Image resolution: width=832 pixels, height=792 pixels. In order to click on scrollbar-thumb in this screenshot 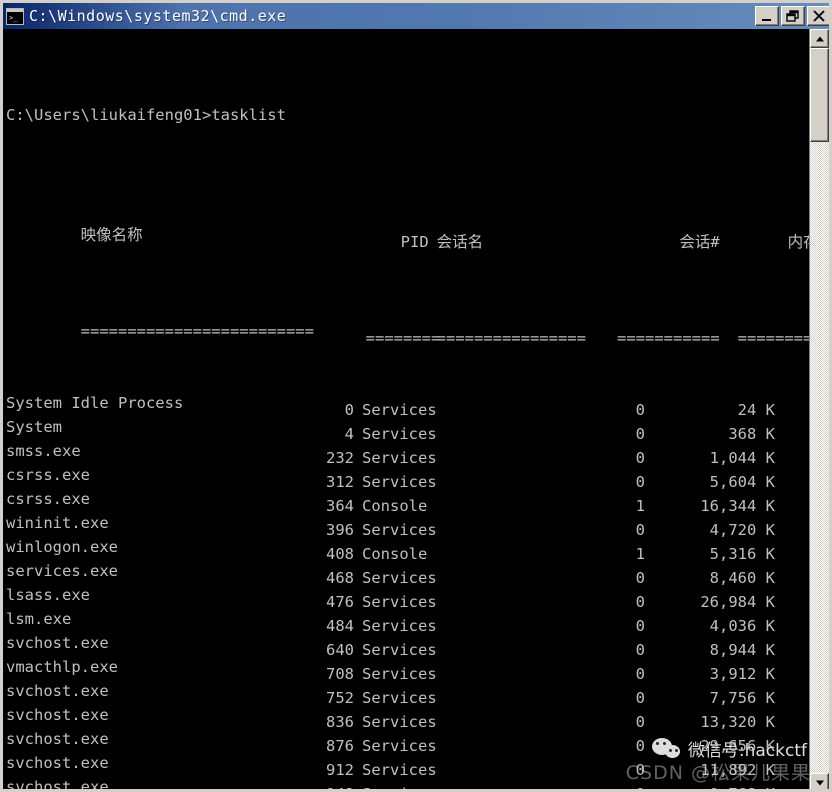, I will do `click(819, 95)`.